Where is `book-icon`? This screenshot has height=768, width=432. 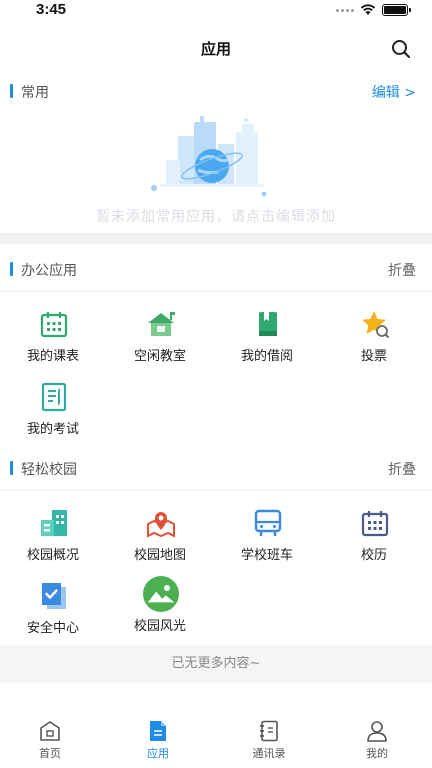 book-icon is located at coordinates (268, 324).